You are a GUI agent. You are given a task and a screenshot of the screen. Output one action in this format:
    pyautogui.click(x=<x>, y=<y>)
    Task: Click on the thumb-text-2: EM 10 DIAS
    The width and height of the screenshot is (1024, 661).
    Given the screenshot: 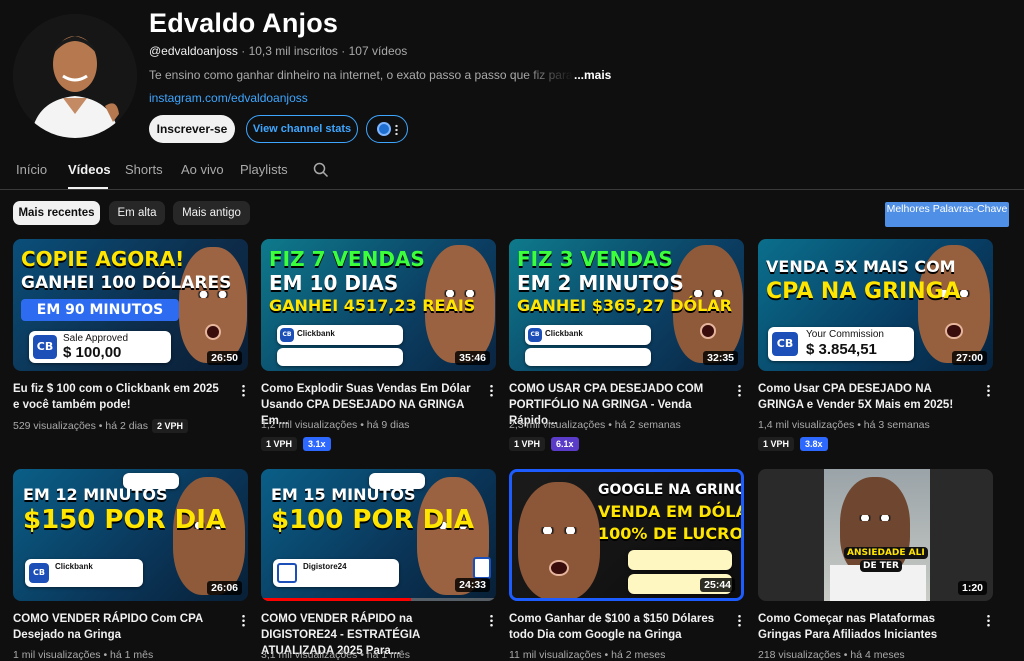 What is the action you would take?
    pyautogui.click(x=334, y=283)
    